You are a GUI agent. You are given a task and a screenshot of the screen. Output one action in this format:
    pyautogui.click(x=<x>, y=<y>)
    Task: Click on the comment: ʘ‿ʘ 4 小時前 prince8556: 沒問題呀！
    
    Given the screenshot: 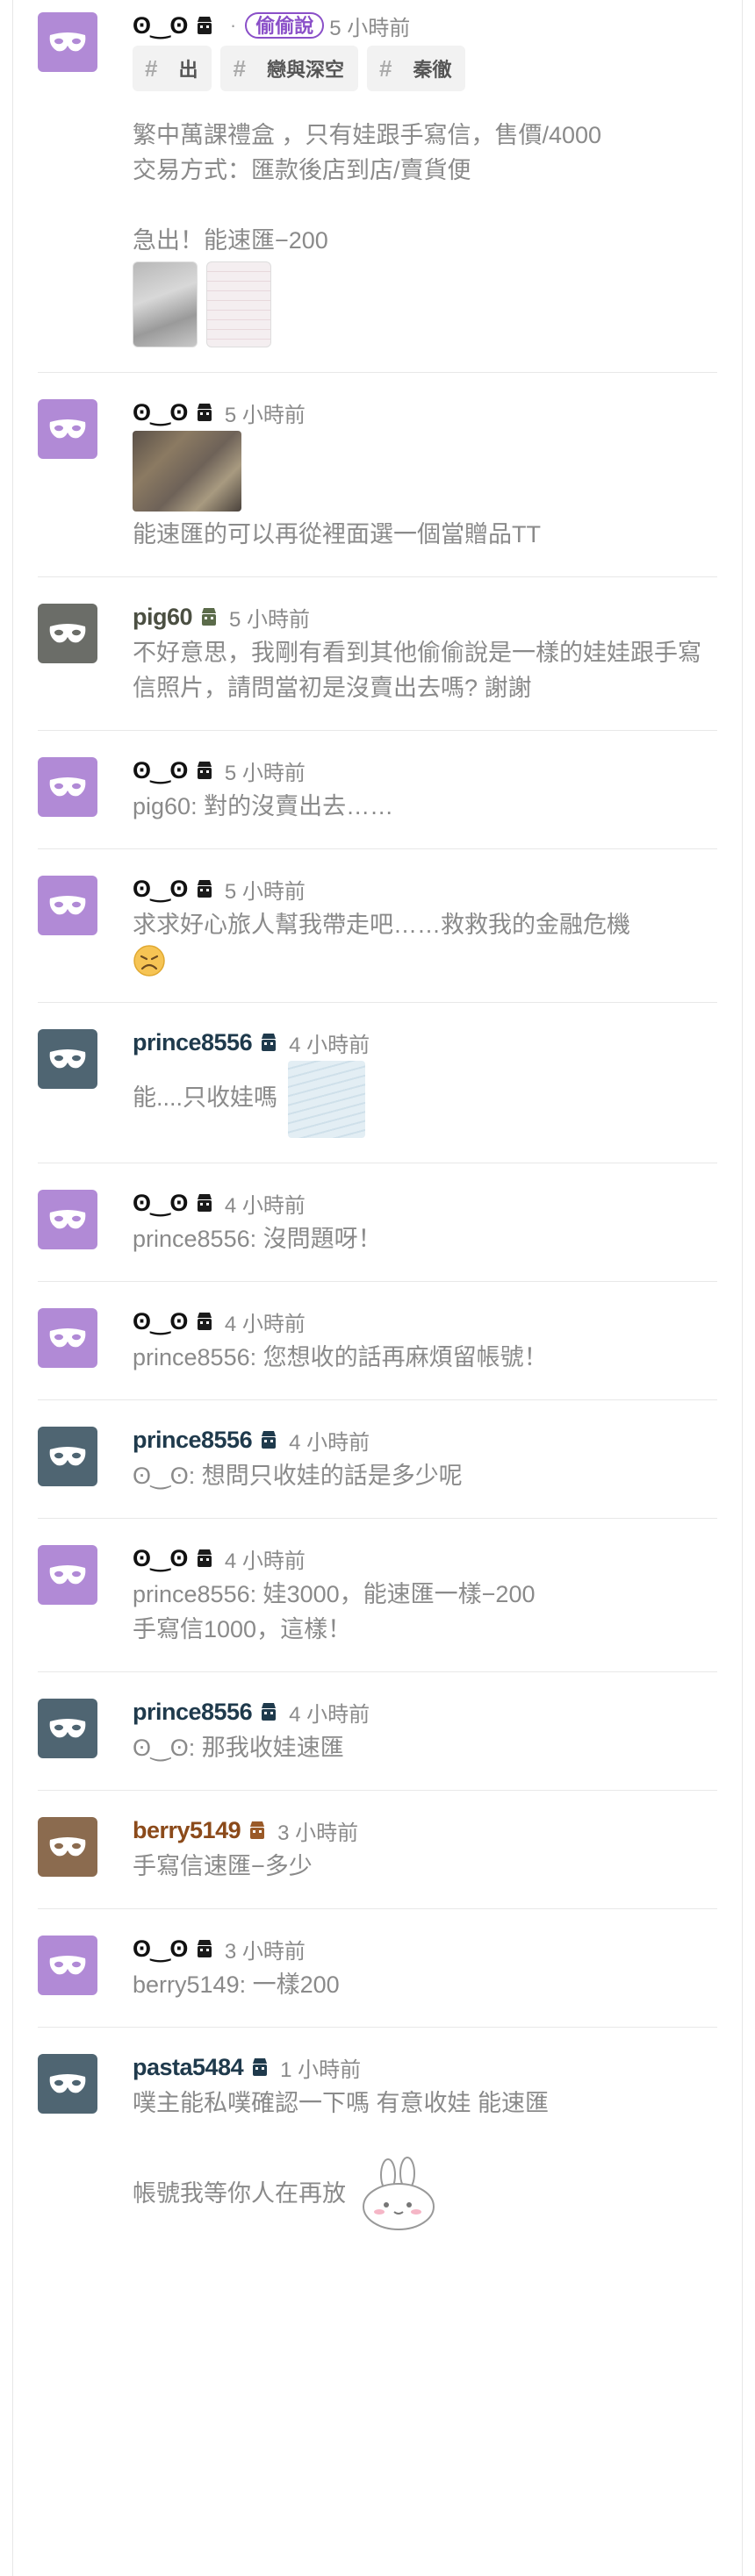 What is the action you would take?
    pyautogui.click(x=377, y=1222)
    